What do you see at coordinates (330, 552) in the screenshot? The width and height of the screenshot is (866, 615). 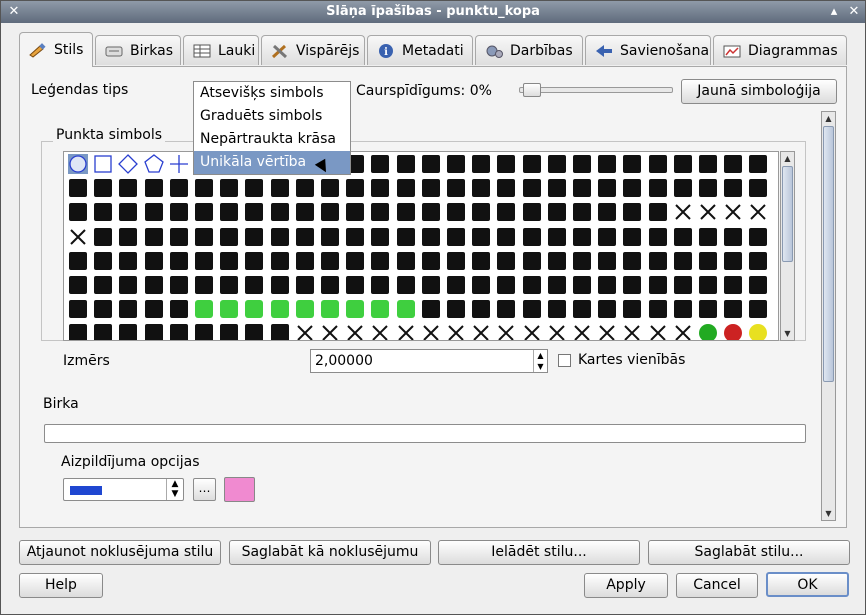 I see `save-as-default-button: Saglabāt kā noklusējumu` at bounding box center [330, 552].